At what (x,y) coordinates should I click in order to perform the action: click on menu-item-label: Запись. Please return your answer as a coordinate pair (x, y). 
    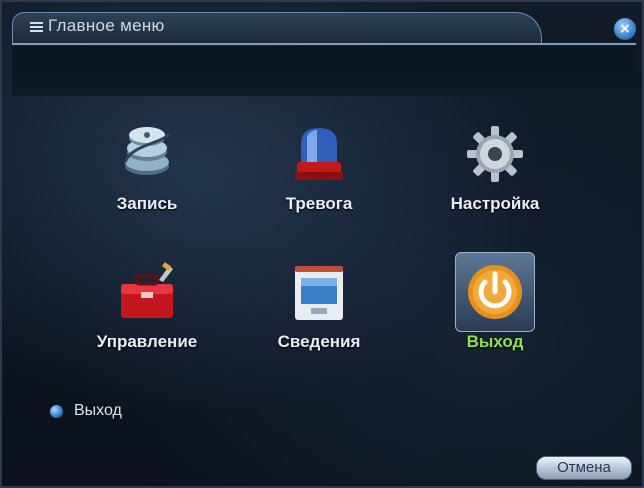
    Looking at the image, I should click on (147, 203).